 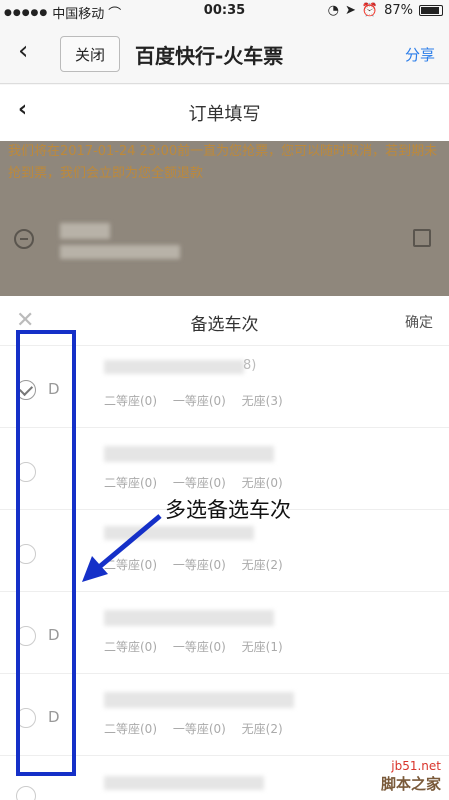 I want to click on annotation-text: 多选备选车次, so click(x=228, y=510).